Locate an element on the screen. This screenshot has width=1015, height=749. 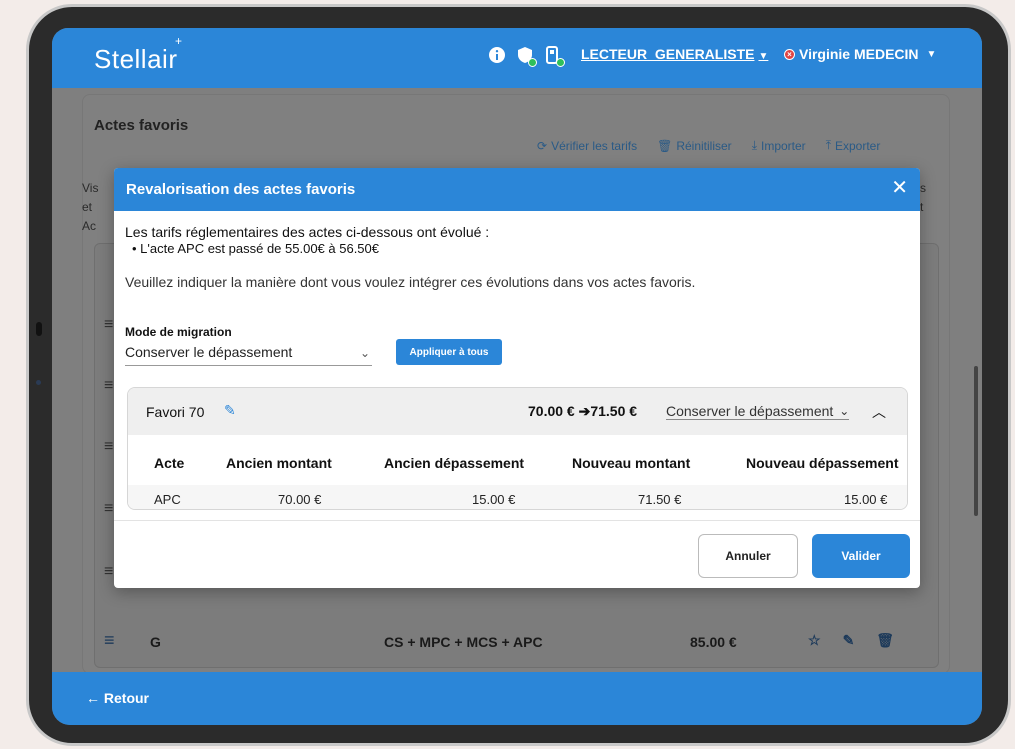
shield-status-dot is located at coordinates (532, 62).